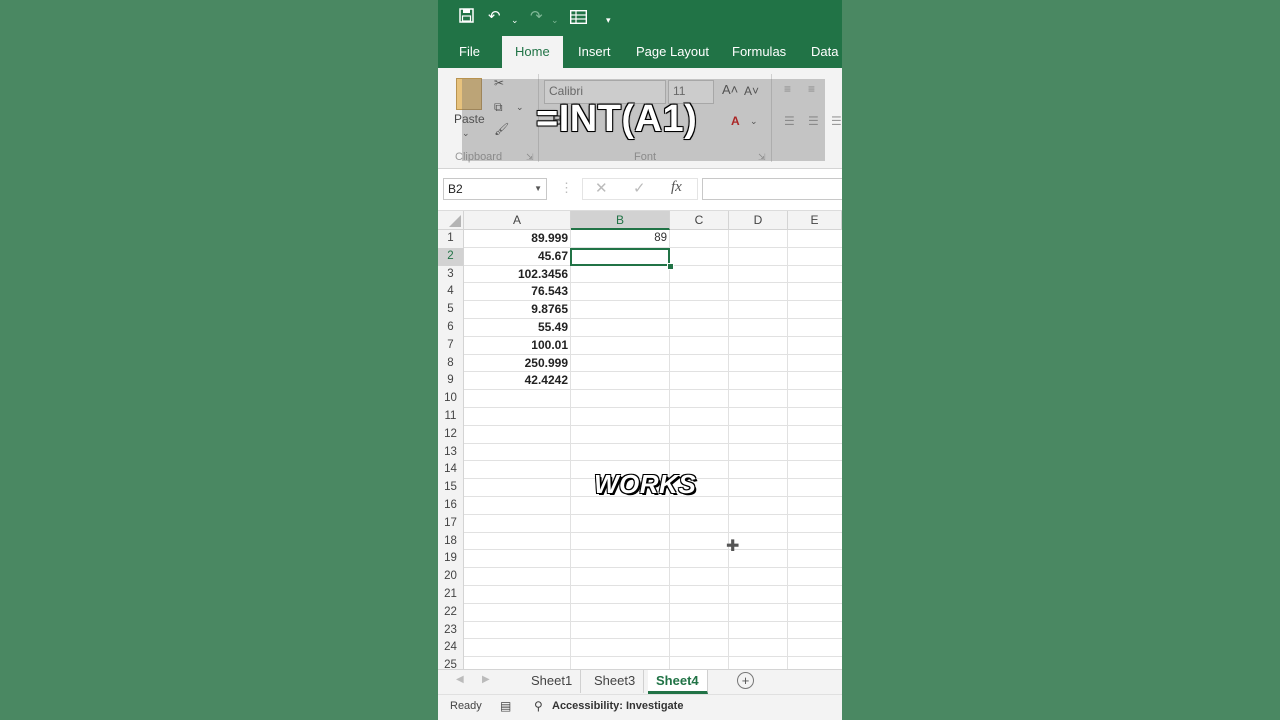 The height and width of the screenshot is (720, 1280). What do you see at coordinates (515, 20) in the screenshot?
I see `undo-dropdown-icon: ⌄` at bounding box center [515, 20].